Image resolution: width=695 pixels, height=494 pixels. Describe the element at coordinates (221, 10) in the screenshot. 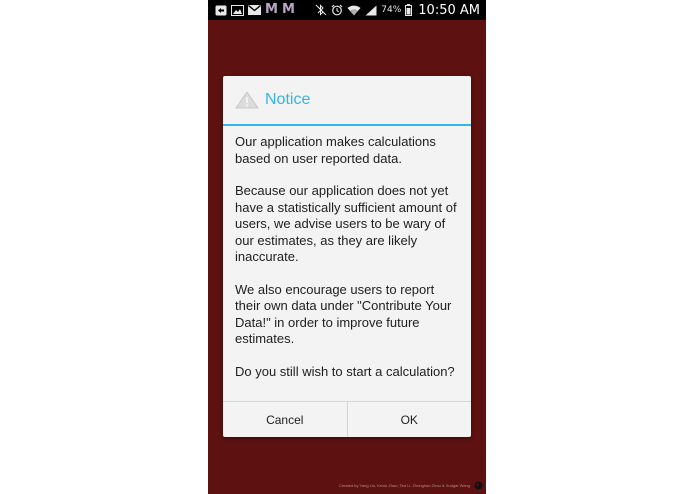

I see `screenshot-icon` at that location.